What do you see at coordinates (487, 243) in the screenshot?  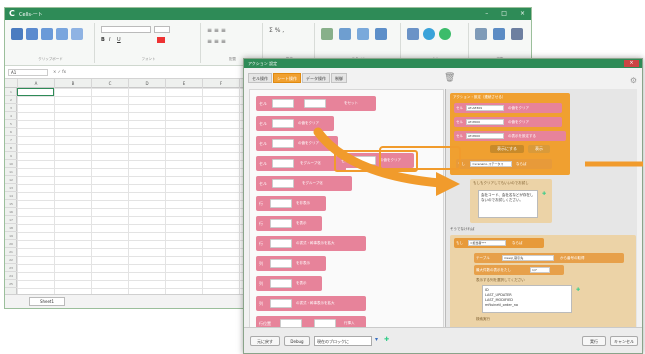 I see `condition-input: =担当者***` at bounding box center [487, 243].